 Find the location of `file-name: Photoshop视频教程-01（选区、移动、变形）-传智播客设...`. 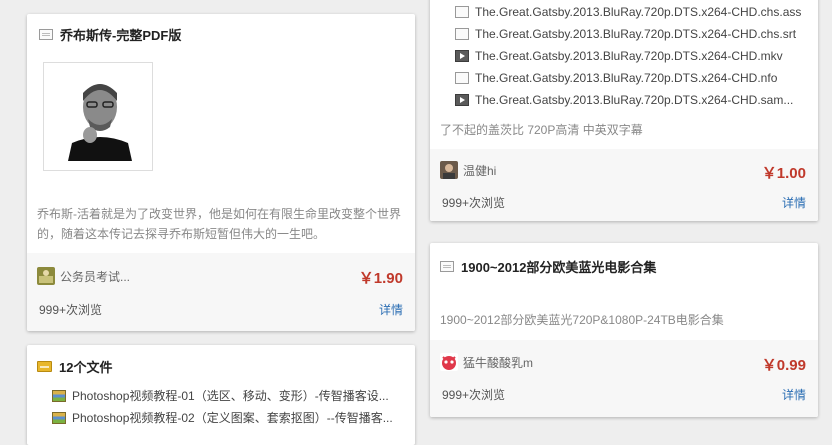

file-name: Photoshop视频教程-01（选区、移动、变形）-传智播客设... is located at coordinates (230, 396).